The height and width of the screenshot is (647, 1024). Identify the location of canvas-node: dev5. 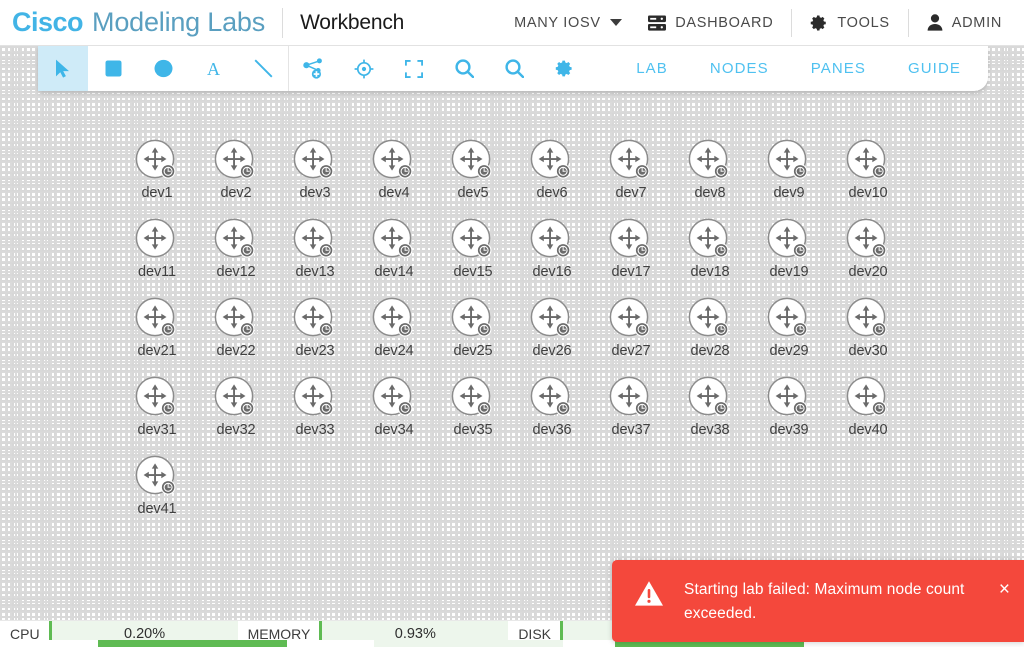
(473, 169).